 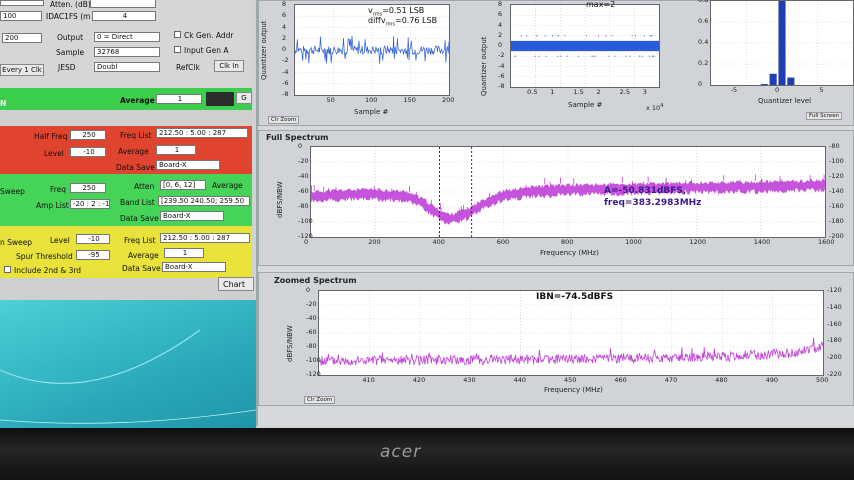 What do you see at coordinates (284, 49) in the screenshot?
I see `p1-ytick: 0` at bounding box center [284, 49].